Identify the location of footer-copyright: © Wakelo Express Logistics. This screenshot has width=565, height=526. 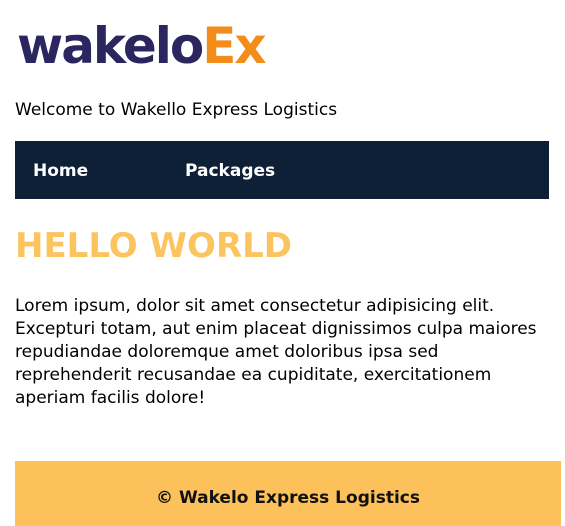
(288, 498).